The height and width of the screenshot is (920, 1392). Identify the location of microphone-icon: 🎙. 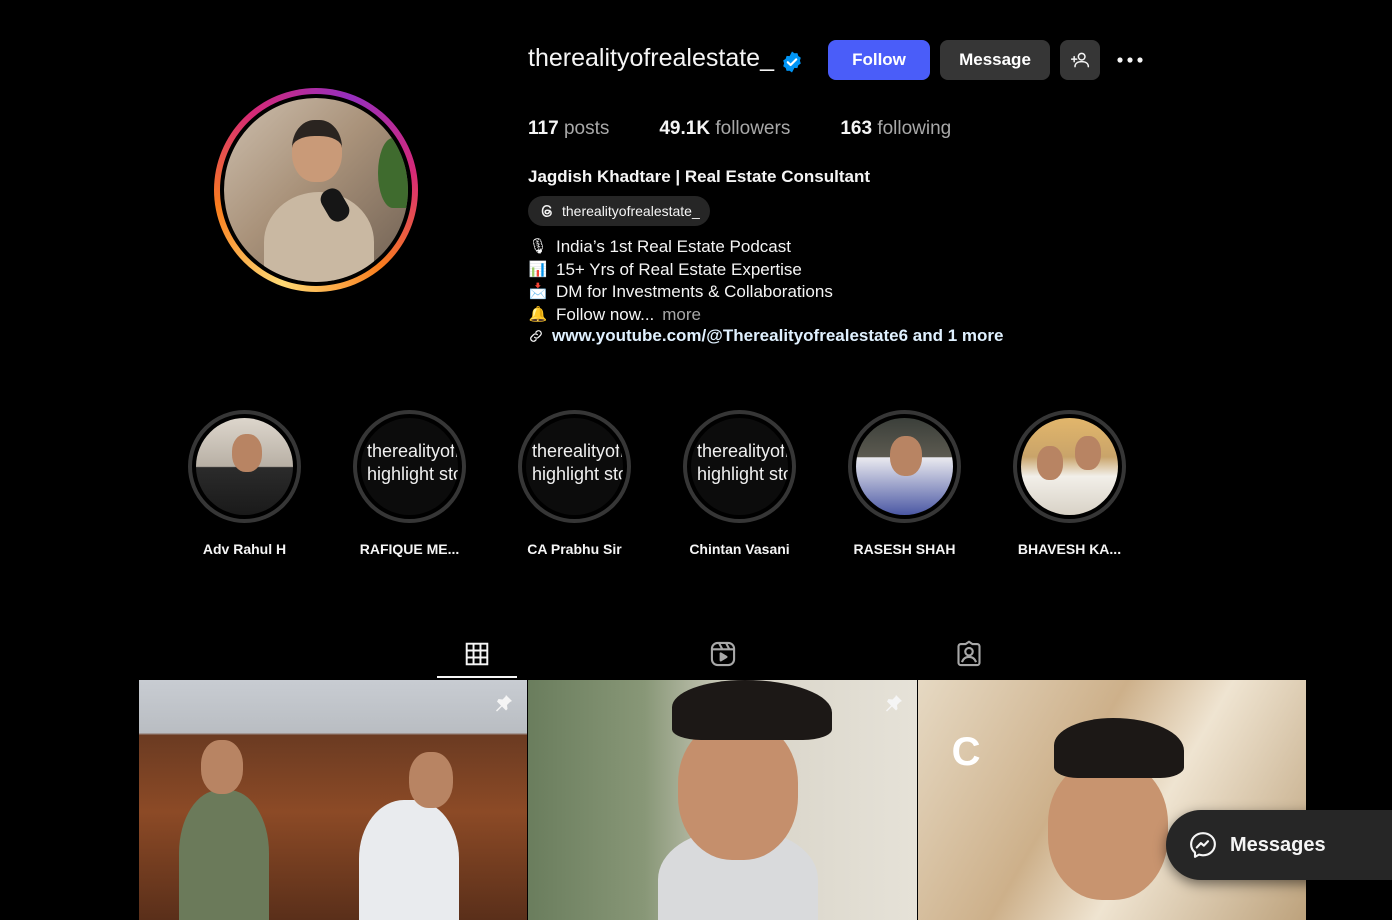
(538, 246).